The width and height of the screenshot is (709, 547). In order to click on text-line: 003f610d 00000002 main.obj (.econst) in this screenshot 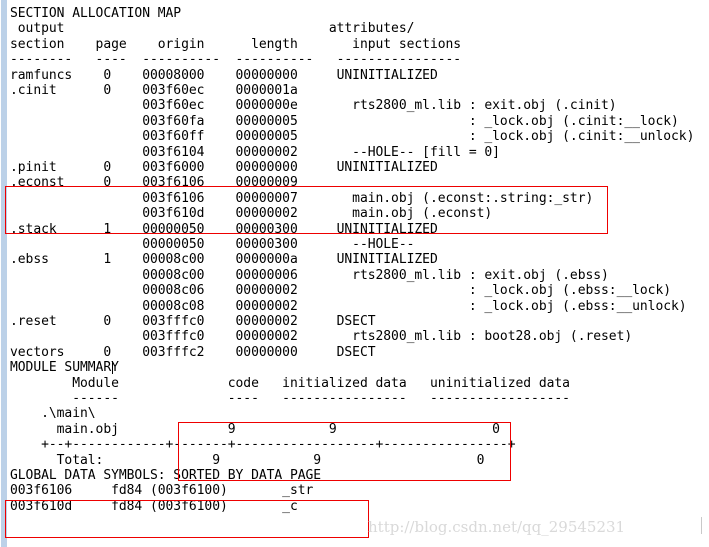, I will do `click(251, 214)`.